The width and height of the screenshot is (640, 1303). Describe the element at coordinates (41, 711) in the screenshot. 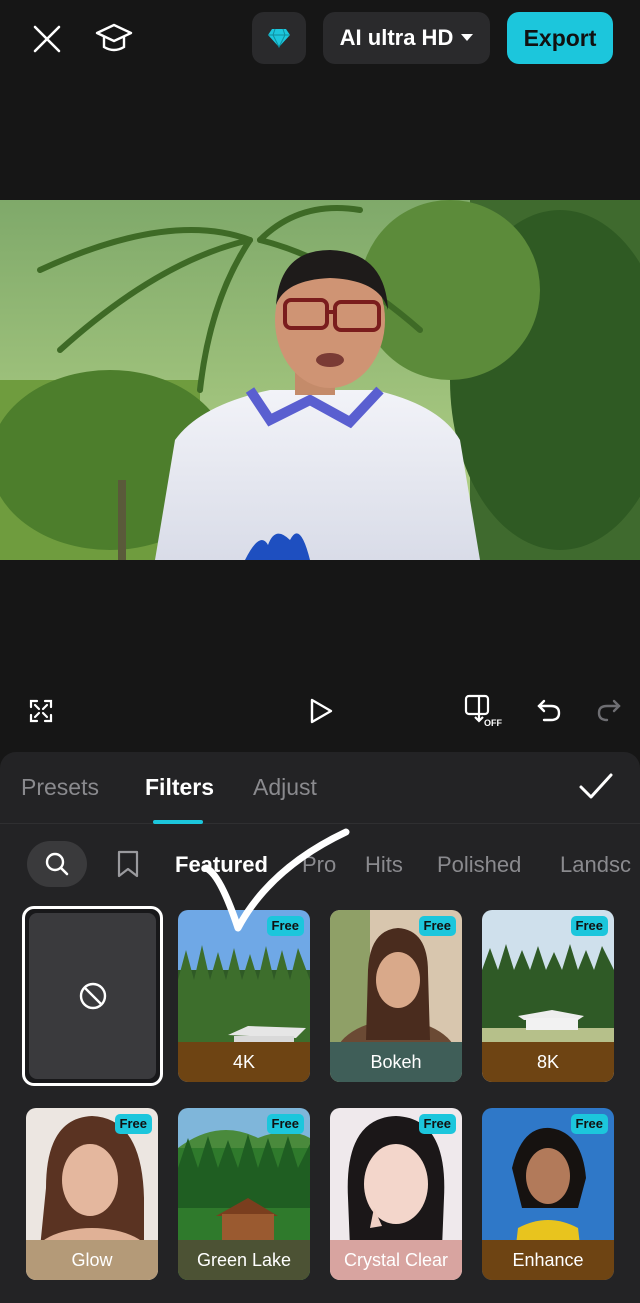

I see `fullscreen-icon` at that location.